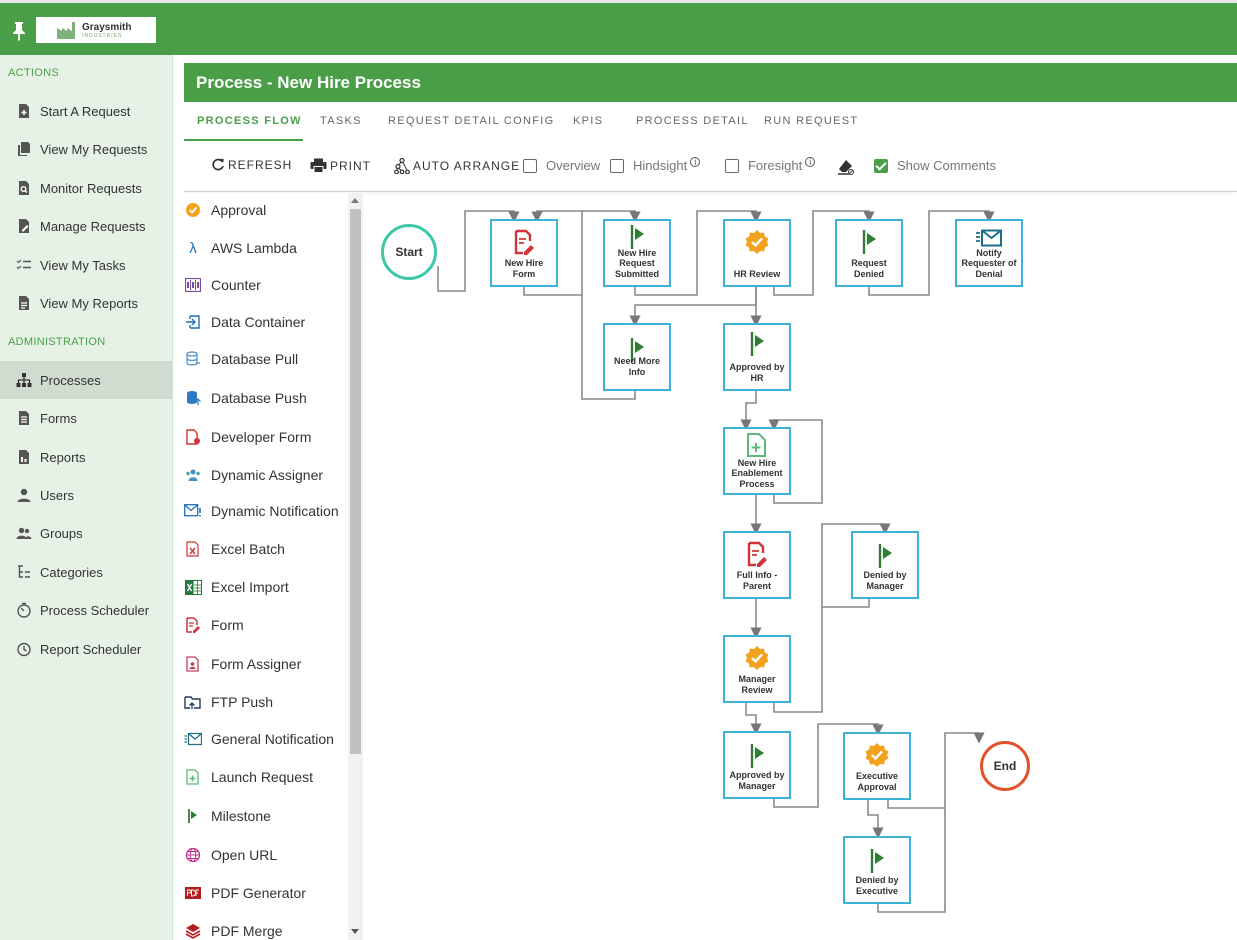  Describe the element at coordinates (249, 121) in the screenshot. I see `tab-process-flow: PROCESS FLOW` at that location.